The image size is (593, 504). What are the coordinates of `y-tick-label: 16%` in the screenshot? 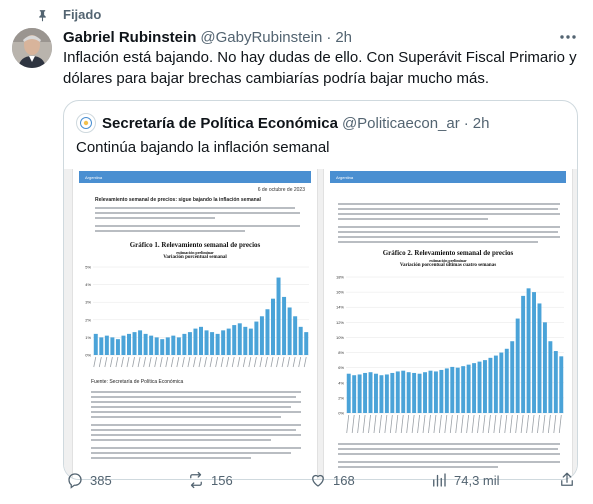 It's located at (340, 292).